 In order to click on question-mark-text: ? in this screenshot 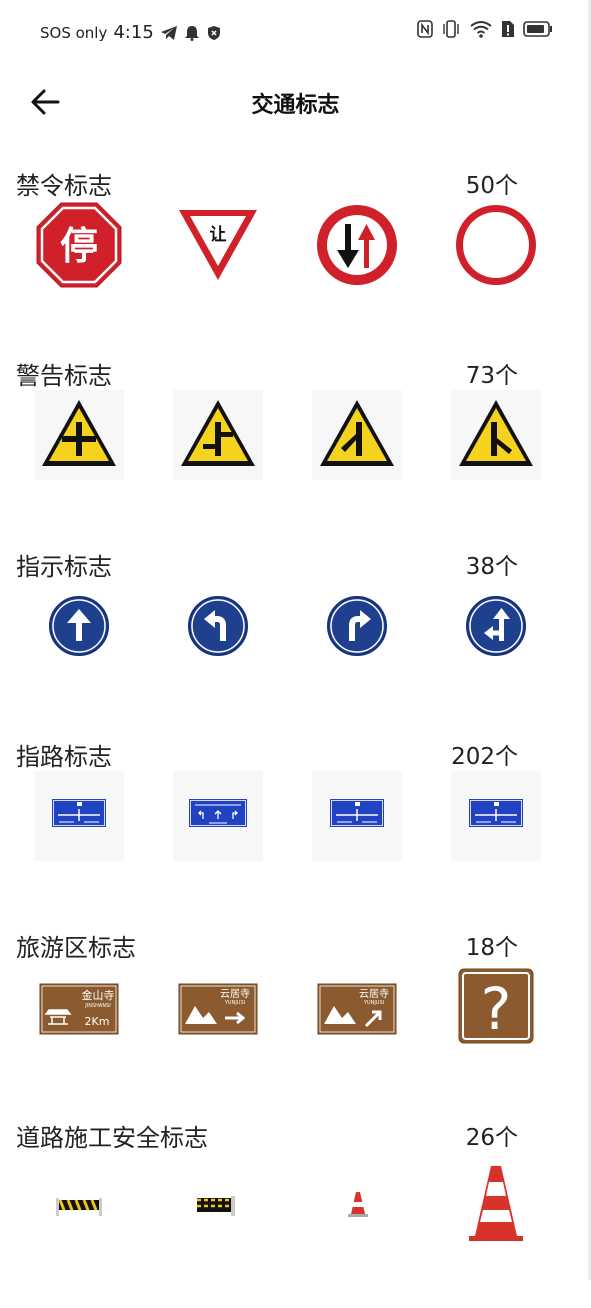, I will do `click(496, 1009)`.